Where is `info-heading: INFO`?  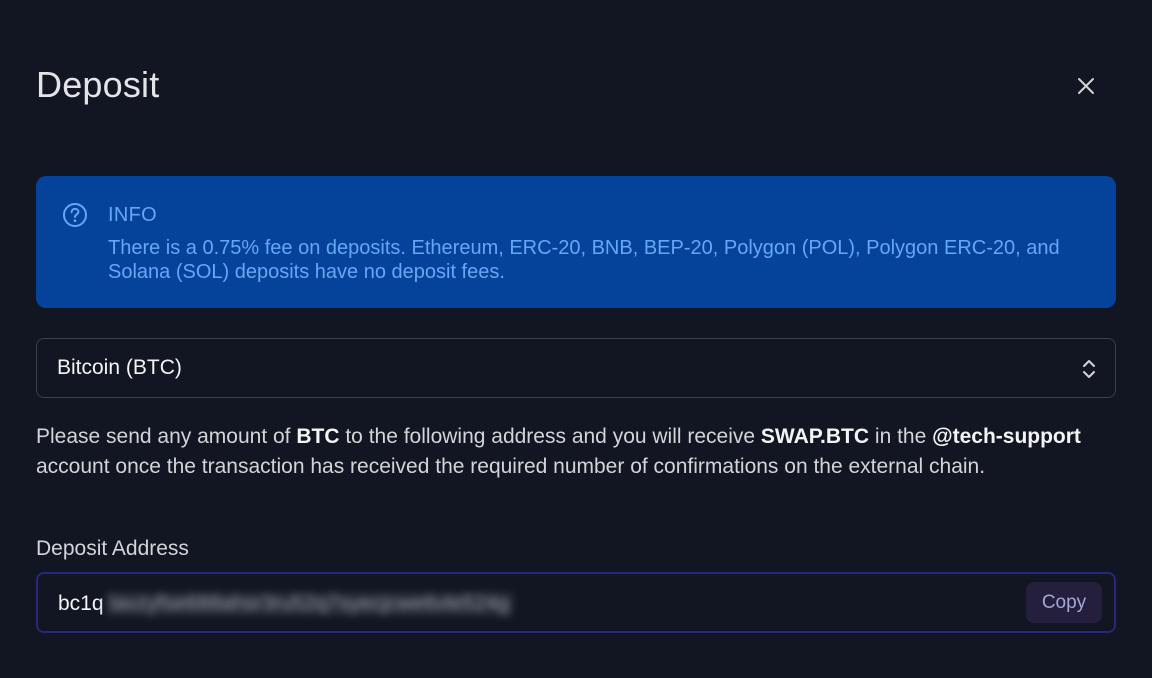
info-heading: INFO is located at coordinates (132, 215).